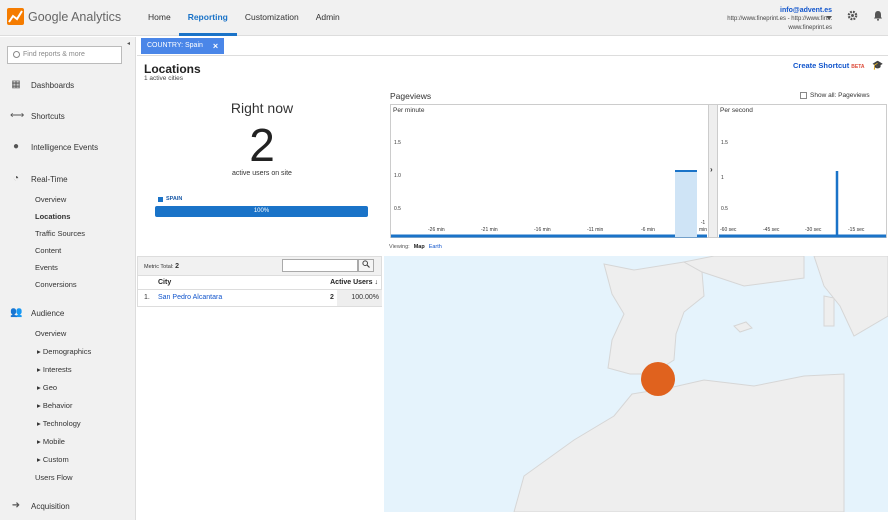  Describe the element at coordinates (703, 226) in the screenshot. I see `x-tick: -1 min` at that location.